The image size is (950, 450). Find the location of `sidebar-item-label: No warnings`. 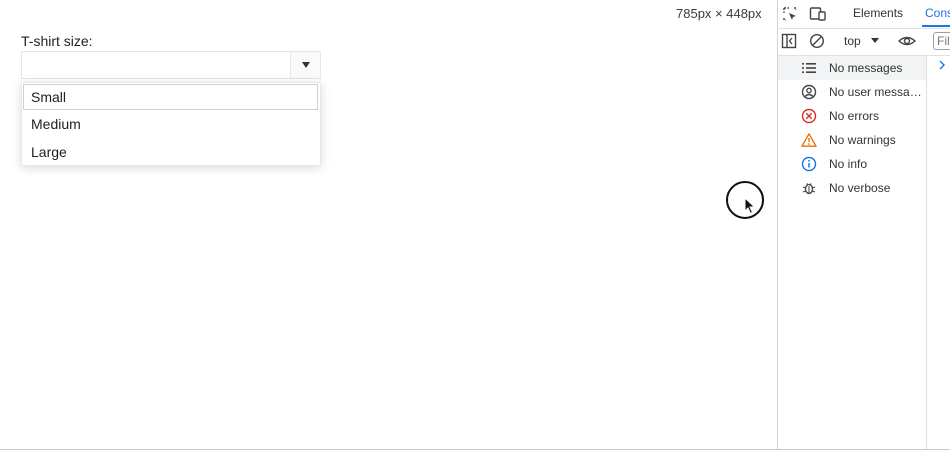

sidebar-item-label: No warnings is located at coordinates (862, 140).